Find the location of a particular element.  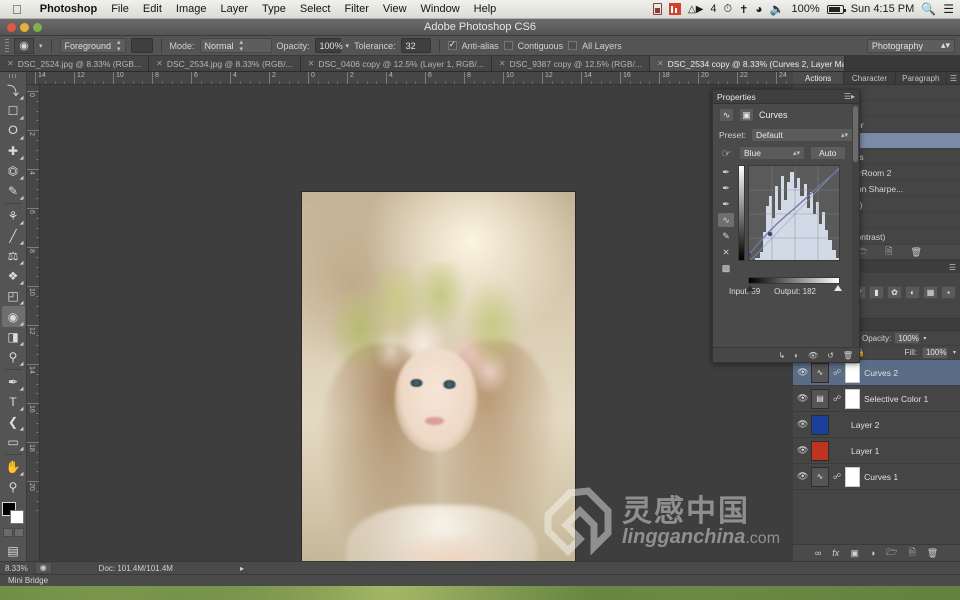

airplay-icon: △▶ is located at coordinates (695, 9).